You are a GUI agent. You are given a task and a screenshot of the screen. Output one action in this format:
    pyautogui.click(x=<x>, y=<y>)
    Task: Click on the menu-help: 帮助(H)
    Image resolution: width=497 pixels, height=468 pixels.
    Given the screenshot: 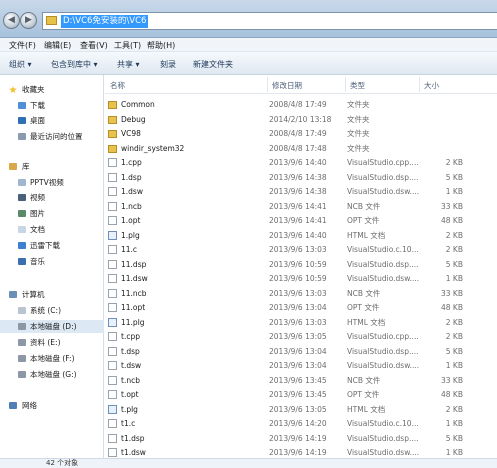 What is the action you would take?
    pyautogui.click(x=161, y=45)
    